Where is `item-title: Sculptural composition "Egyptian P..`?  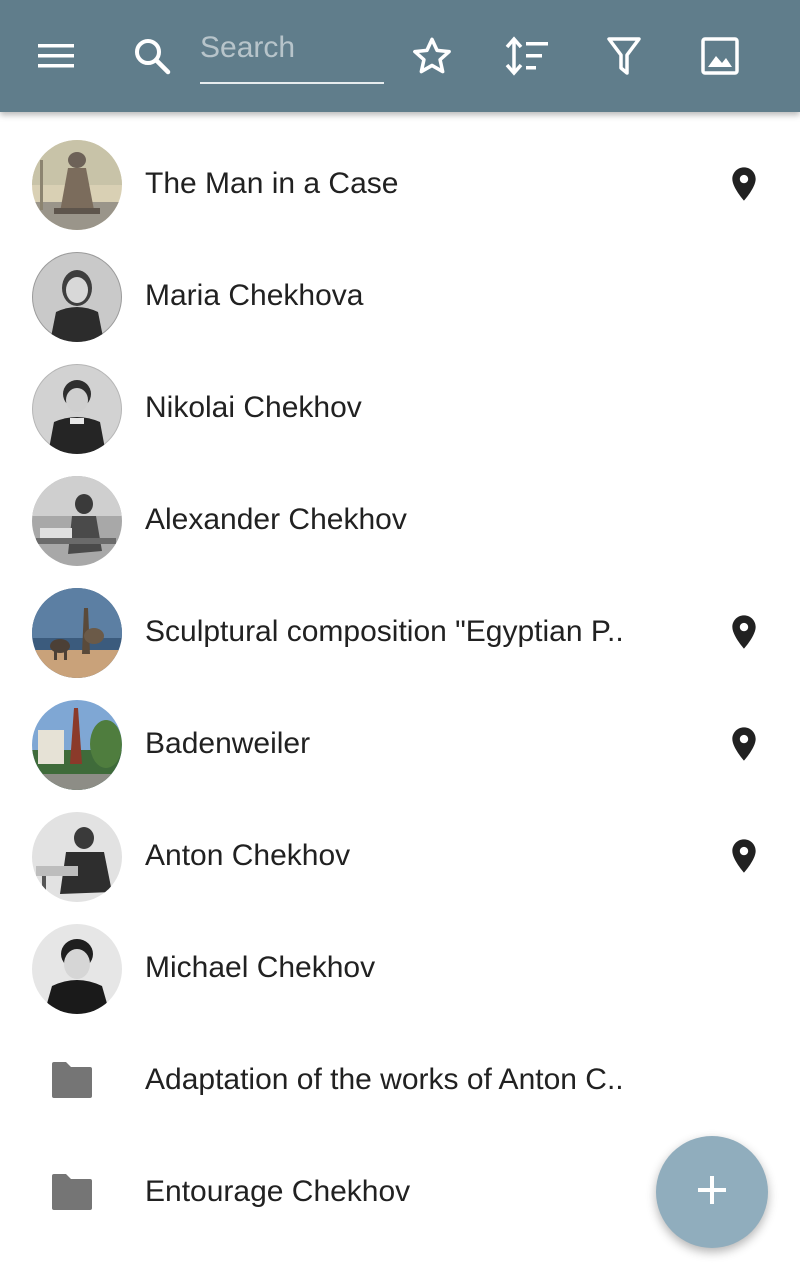 item-title: Sculptural composition "Egyptian P.. is located at coordinates (384, 631).